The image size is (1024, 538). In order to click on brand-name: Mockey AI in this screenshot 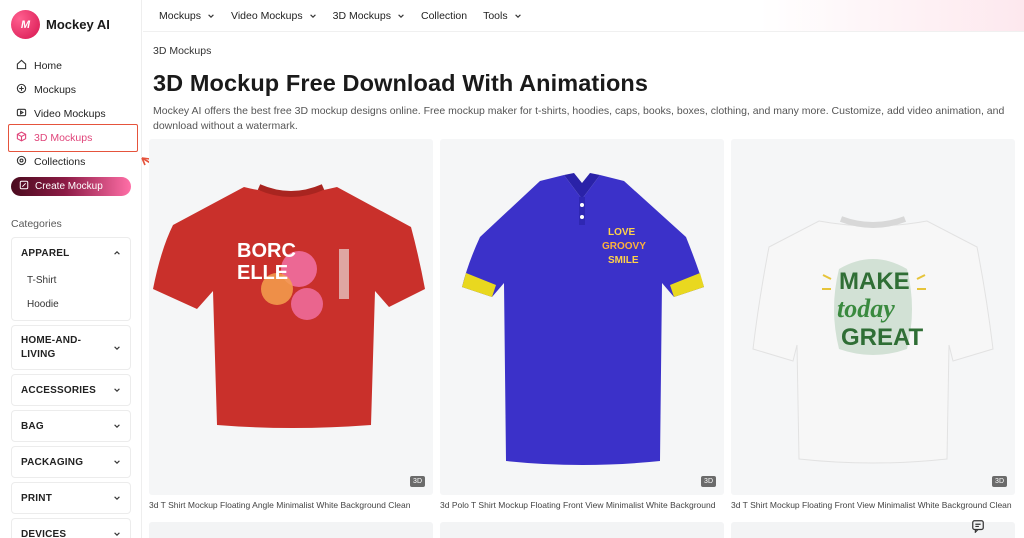, I will do `click(78, 24)`.